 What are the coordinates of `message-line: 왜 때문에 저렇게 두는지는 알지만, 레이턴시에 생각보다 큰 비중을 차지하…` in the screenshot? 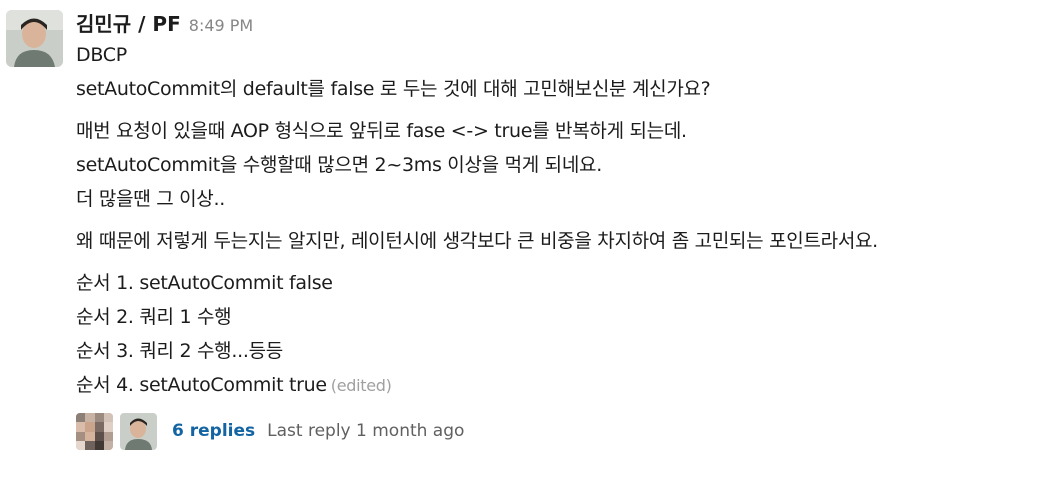 It's located at (477, 241).